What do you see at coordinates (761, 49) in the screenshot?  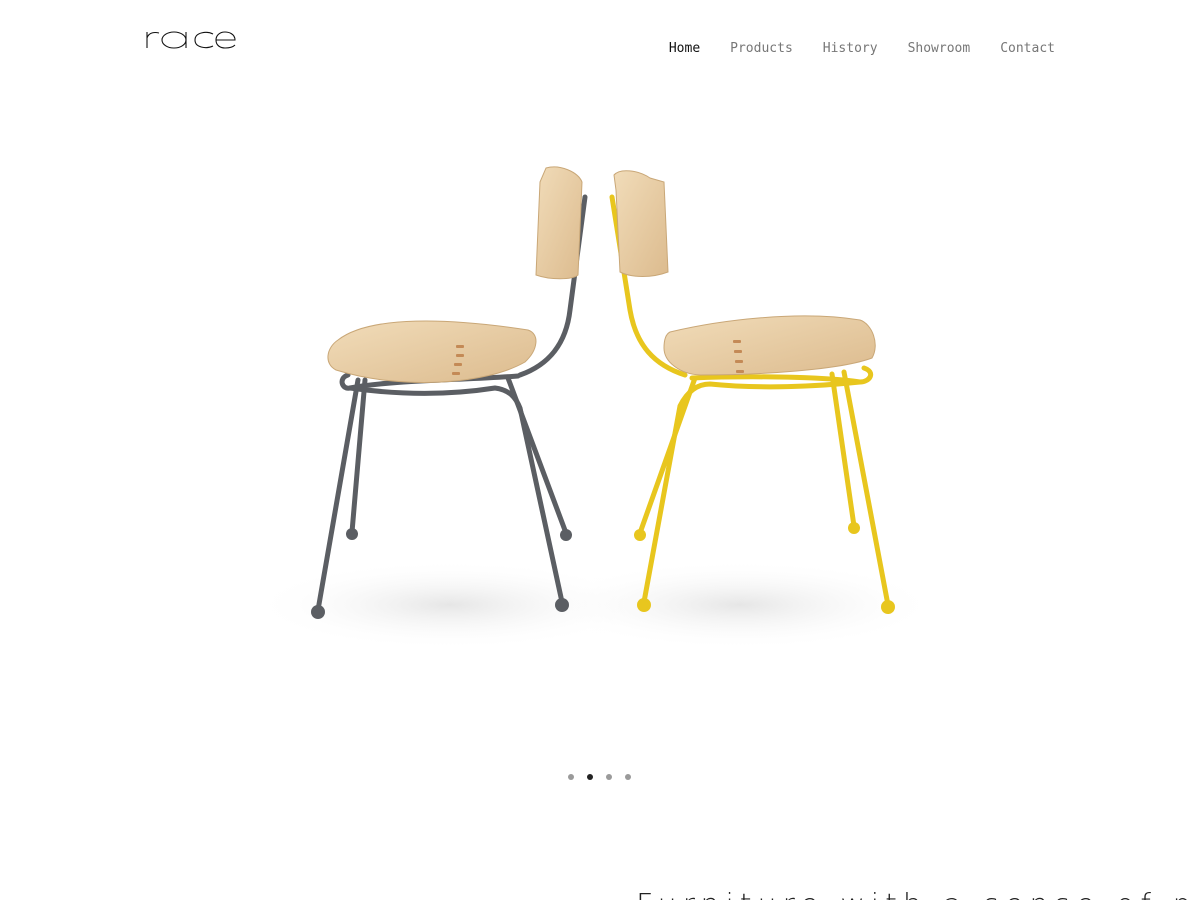 I see `nav-products: Products` at bounding box center [761, 49].